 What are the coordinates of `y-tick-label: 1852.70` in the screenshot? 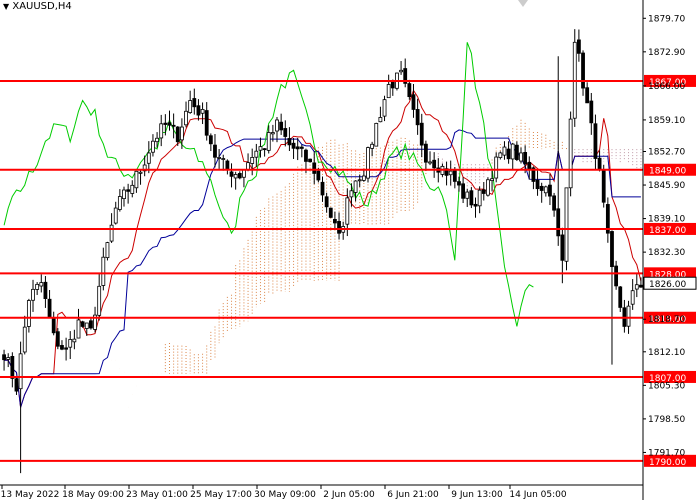 It's located at (666, 152).